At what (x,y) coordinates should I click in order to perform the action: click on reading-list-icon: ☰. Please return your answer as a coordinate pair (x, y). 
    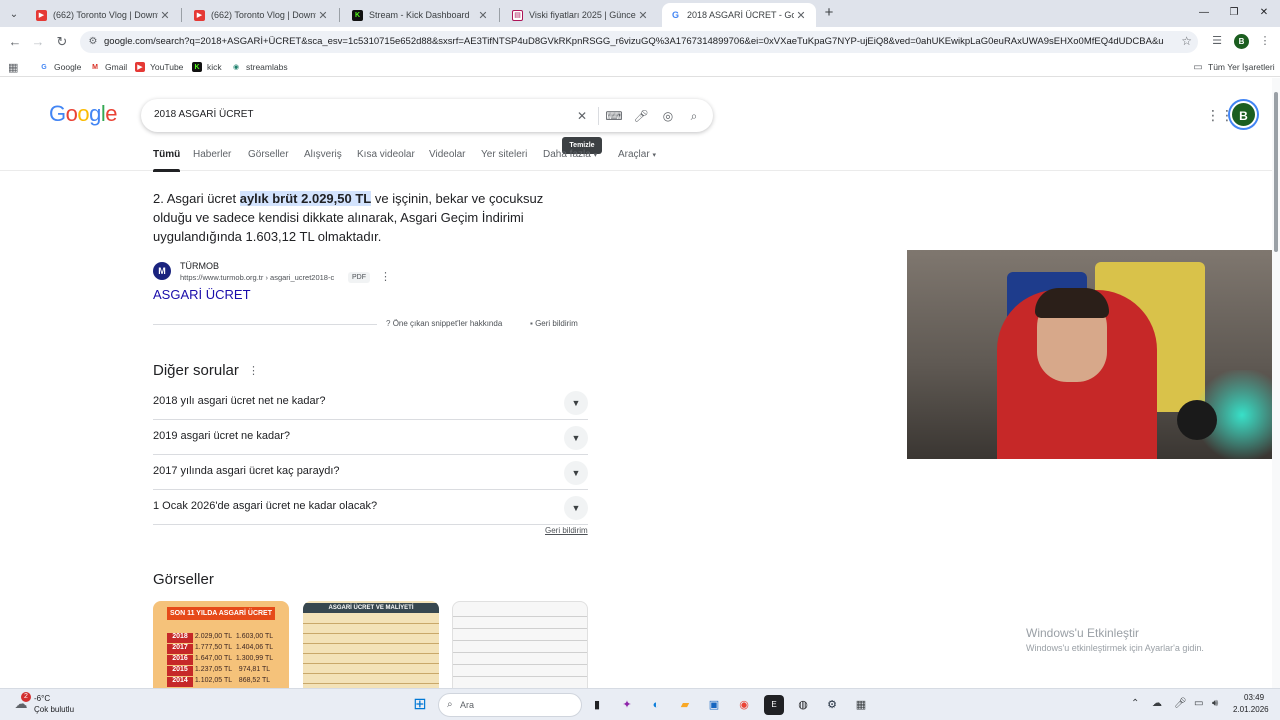
    Looking at the image, I should click on (1217, 42).